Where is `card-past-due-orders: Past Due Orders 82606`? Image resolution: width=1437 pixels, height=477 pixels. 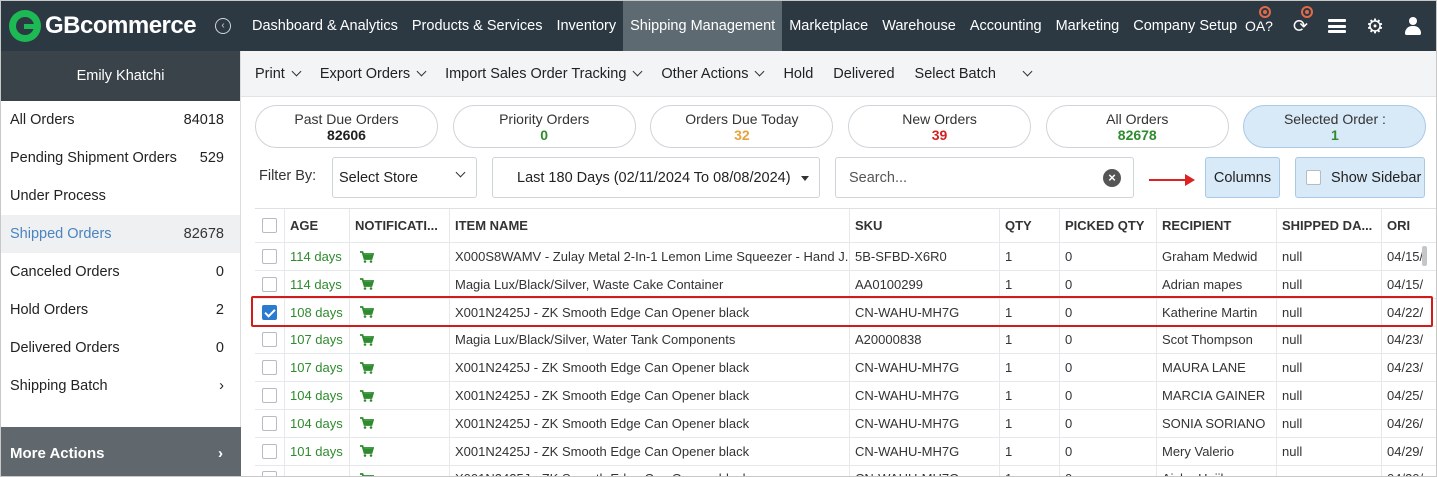
card-past-due-orders: Past Due Orders 82606 is located at coordinates (346, 126).